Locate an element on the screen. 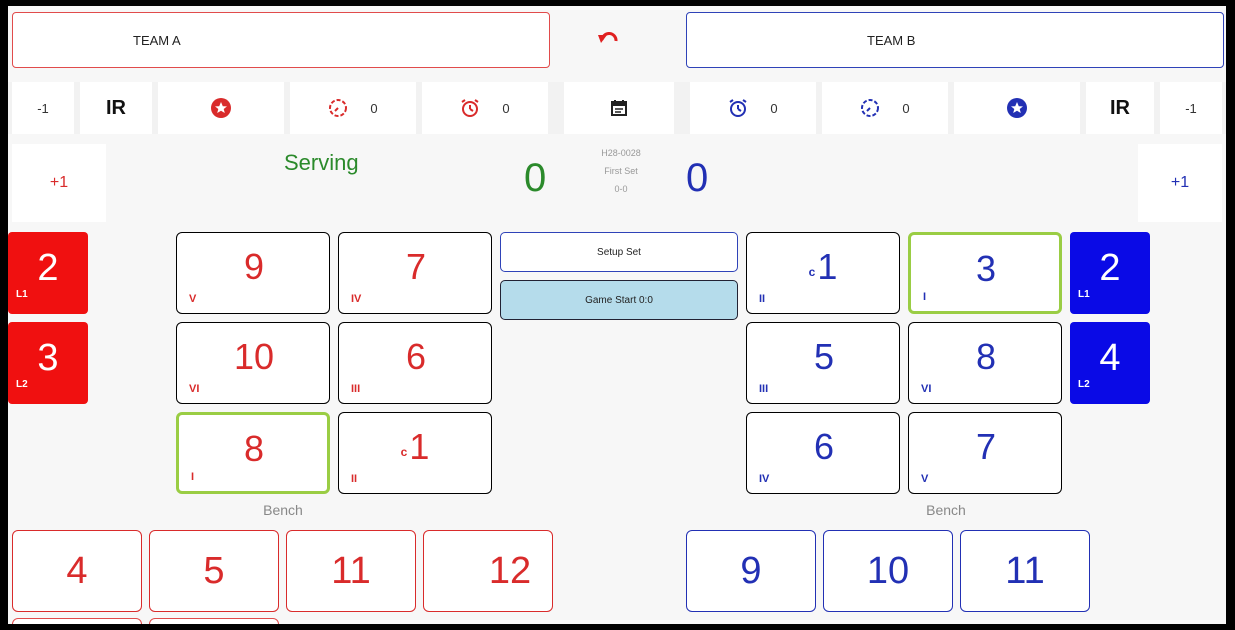 The width and height of the screenshot is (1235, 630). position-label: II is located at coordinates (354, 479).